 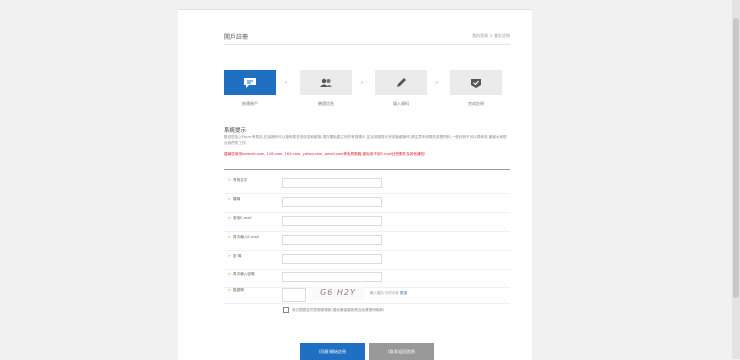 I want to click on step-verify-info, so click(x=326, y=82).